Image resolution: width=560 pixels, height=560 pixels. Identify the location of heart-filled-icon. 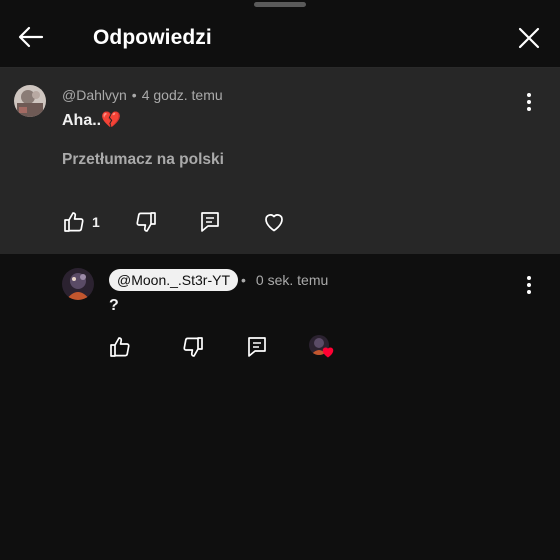
(328, 352).